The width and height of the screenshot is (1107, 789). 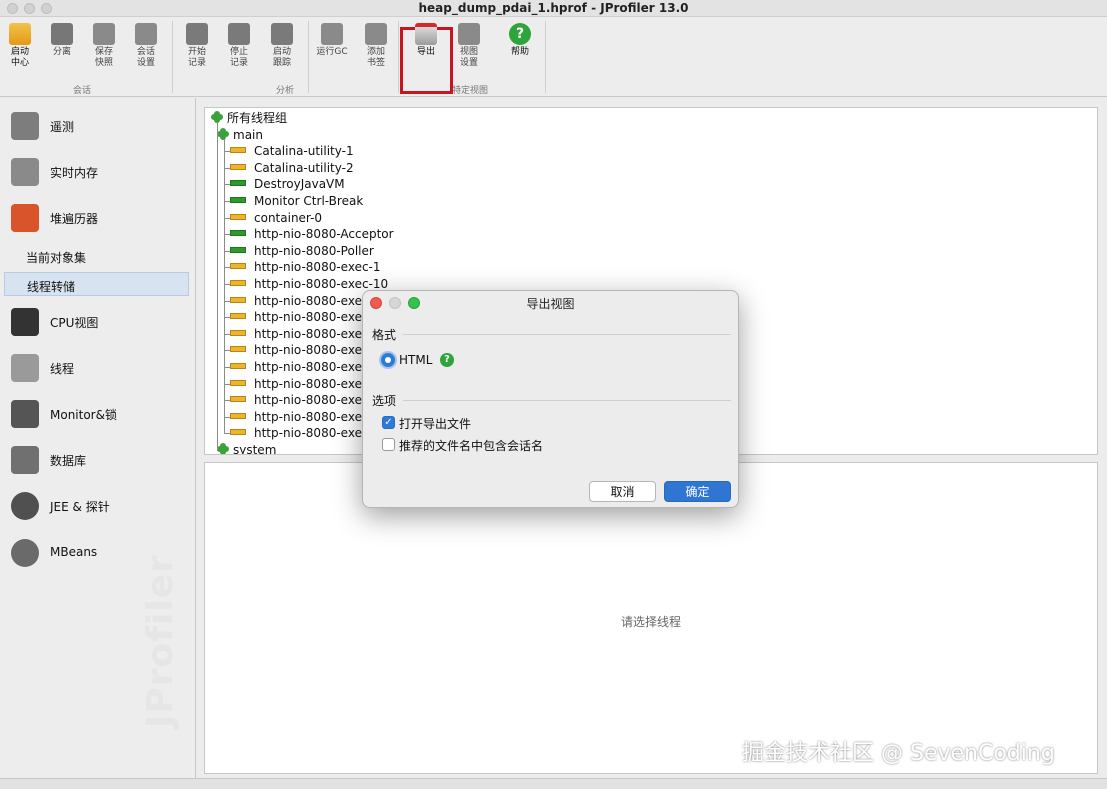 I want to click on add-bookmark-button: 添加 书签, so click(x=376, y=53).